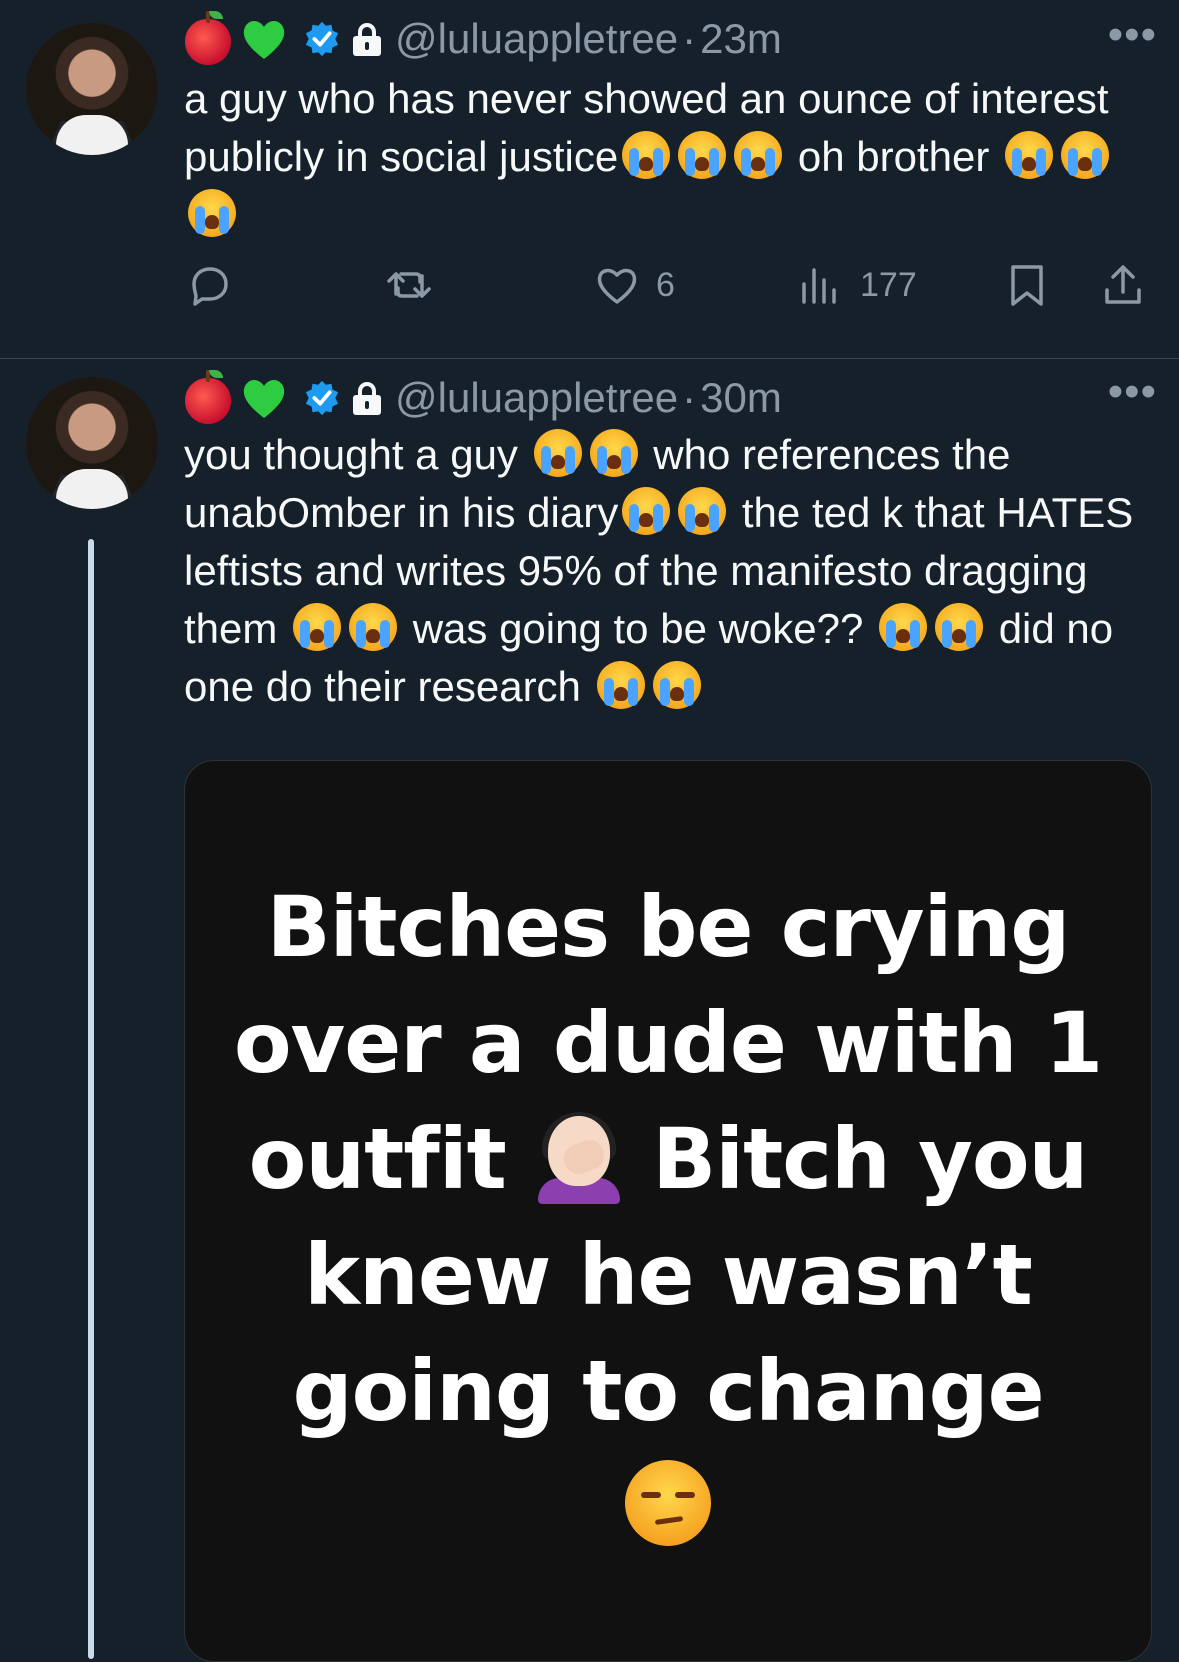 Image resolution: width=1179 pixels, height=1662 pixels. Describe the element at coordinates (741, 39) in the screenshot. I see `tweet-time: 23m` at that location.